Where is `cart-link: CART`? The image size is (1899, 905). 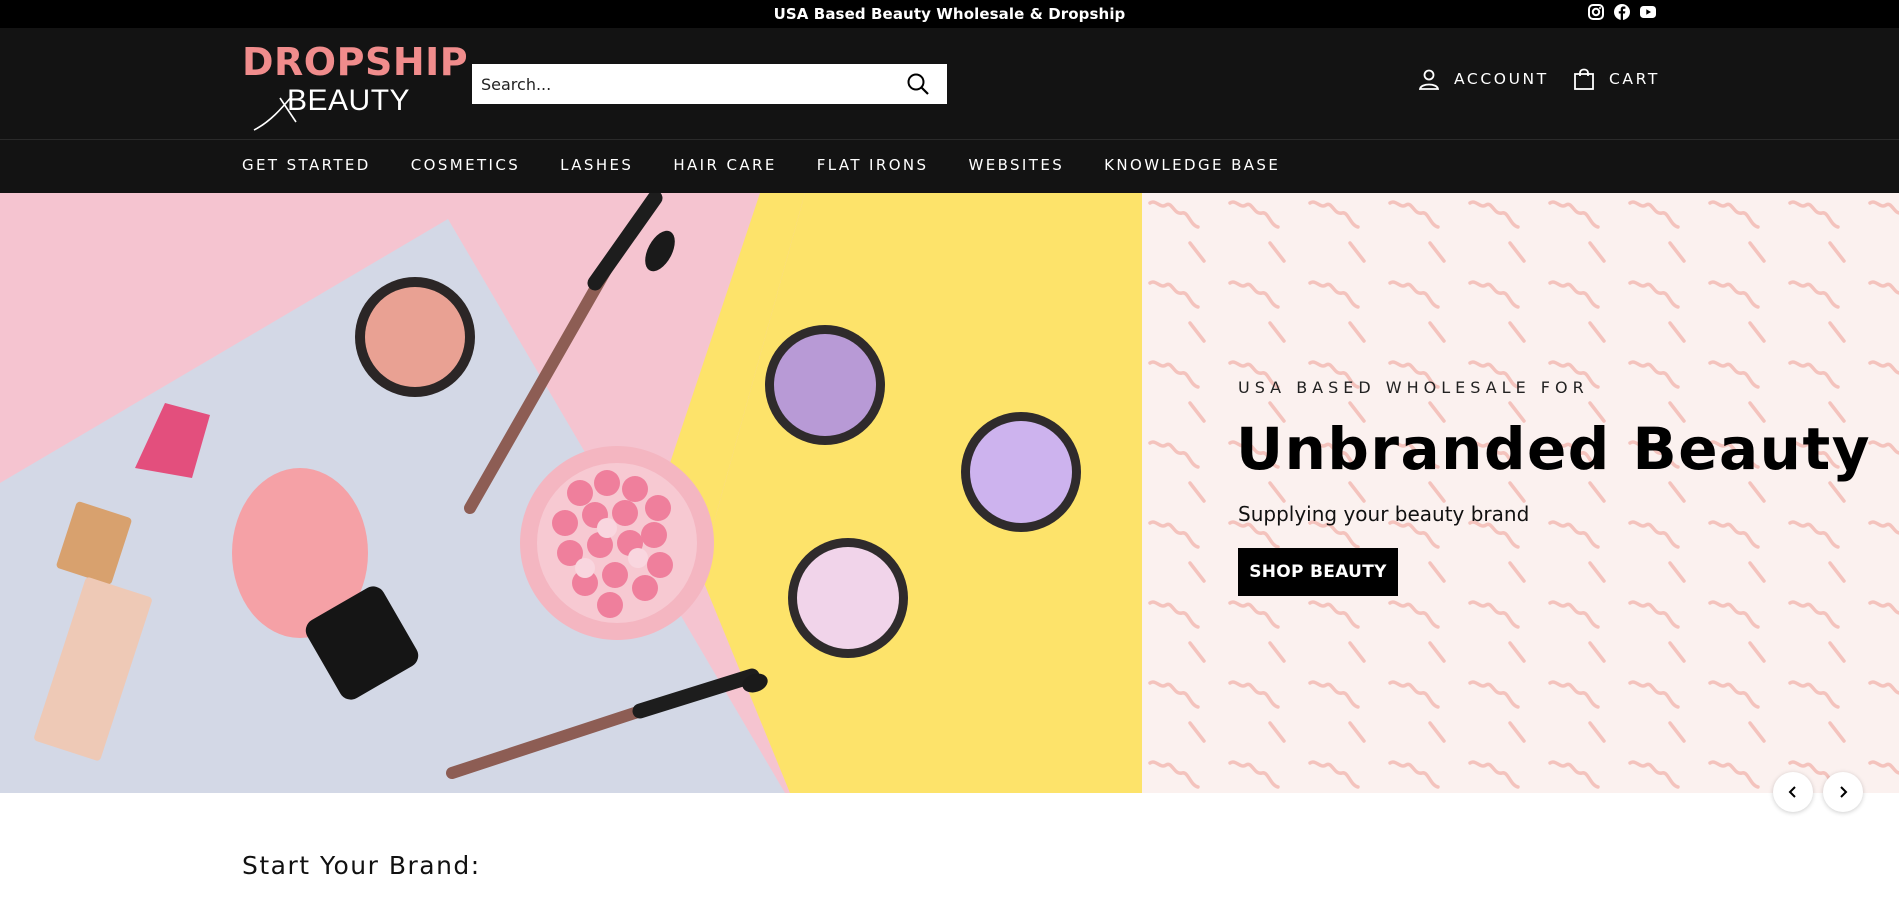
cart-link: CART is located at coordinates (1616, 79).